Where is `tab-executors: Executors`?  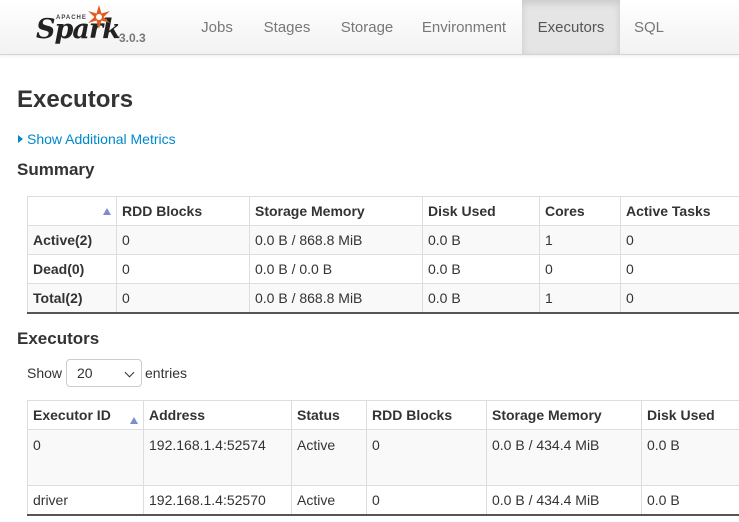
tab-executors: Executors is located at coordinates (571, 27).